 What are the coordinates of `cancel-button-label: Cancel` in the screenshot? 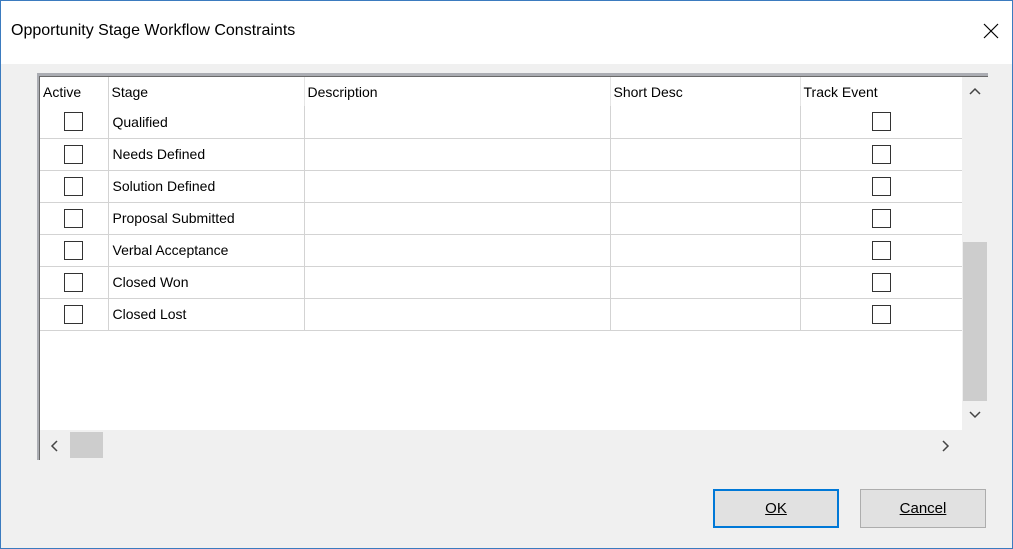 It's located at (923, 508).